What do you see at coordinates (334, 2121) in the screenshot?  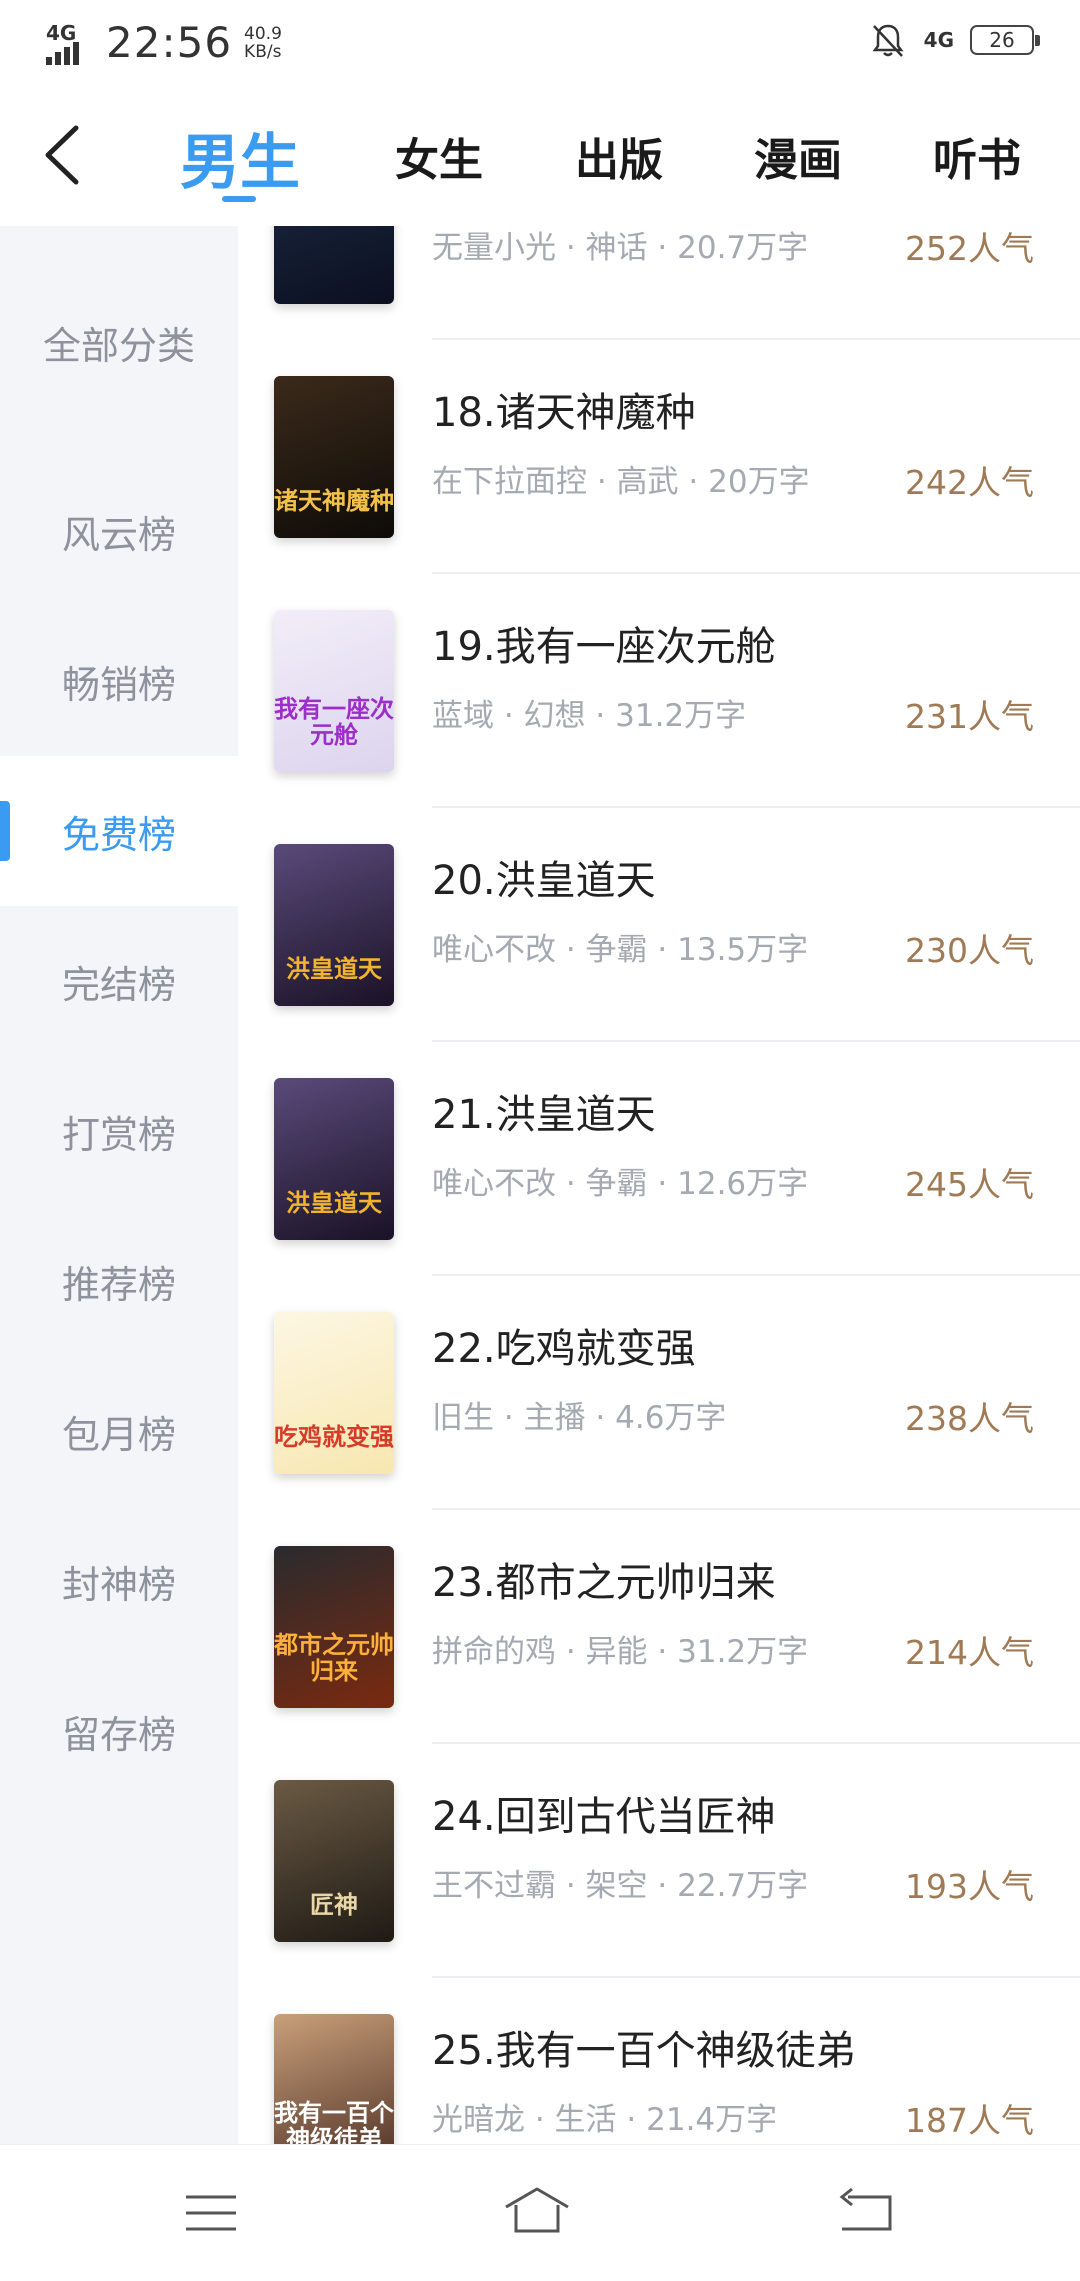 I see `cover-title: 我有一百个神级徒弟` at bounding box center [334, 2121].